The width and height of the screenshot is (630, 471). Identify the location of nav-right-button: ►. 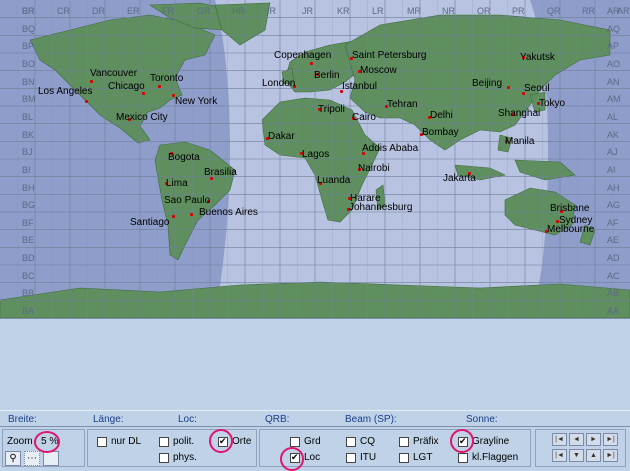
(593, 439).